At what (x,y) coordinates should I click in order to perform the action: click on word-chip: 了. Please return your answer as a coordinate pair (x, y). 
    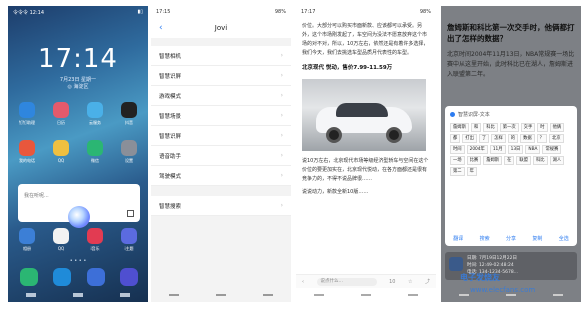
    Looking at the image, I should click on (484, 138).